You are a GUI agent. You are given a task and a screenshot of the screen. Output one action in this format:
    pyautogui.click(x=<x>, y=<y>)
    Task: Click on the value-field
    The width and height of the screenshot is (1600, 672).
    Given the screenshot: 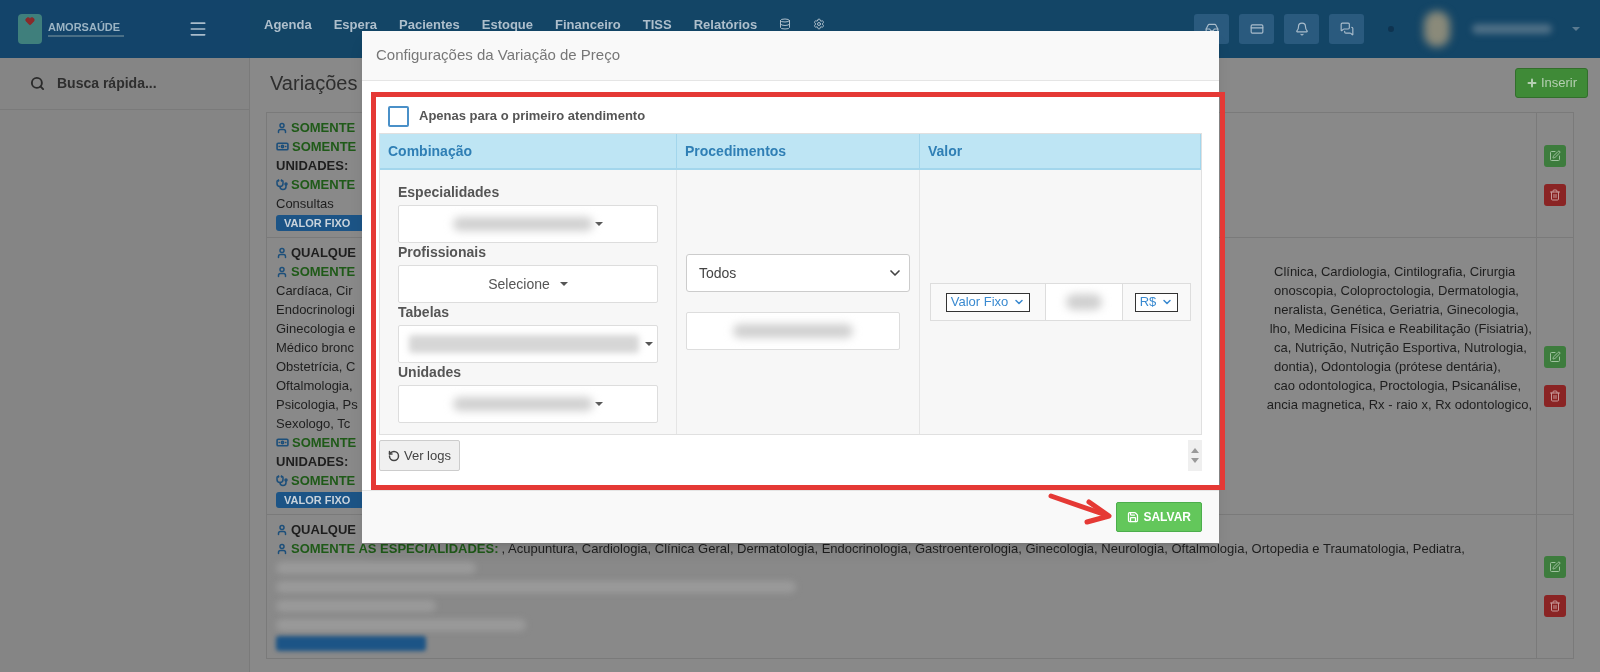 What is the action you would take?
    pyautogui.click(x=1084, y=302)
    